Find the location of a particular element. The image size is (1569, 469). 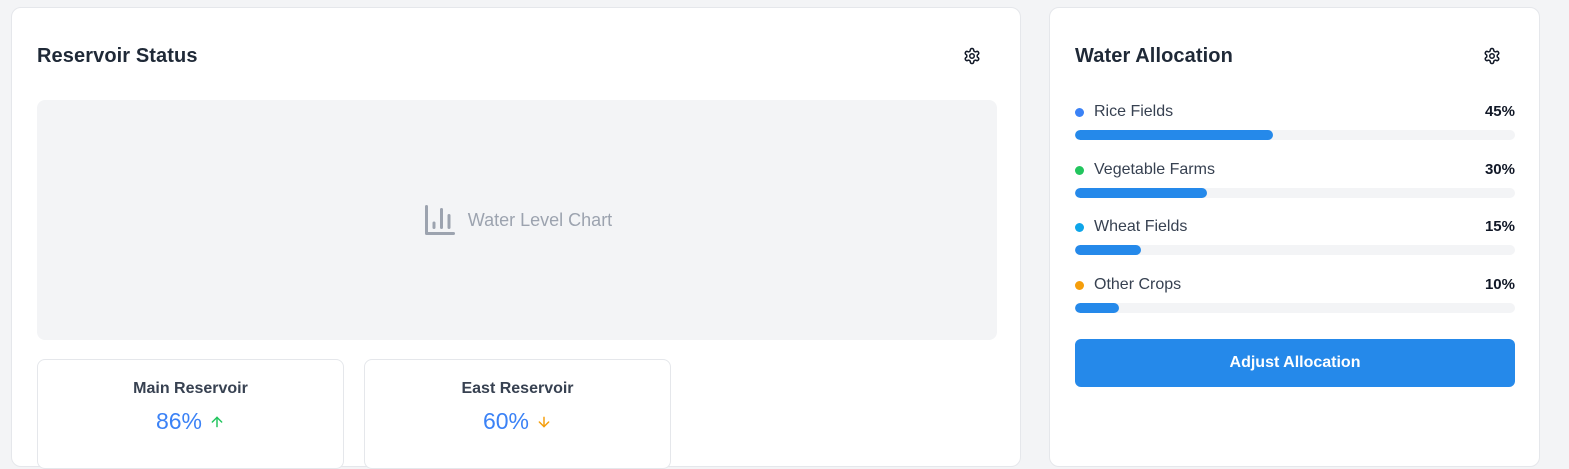

allocation-percent: 45% is located at coordinates (1499, 111).